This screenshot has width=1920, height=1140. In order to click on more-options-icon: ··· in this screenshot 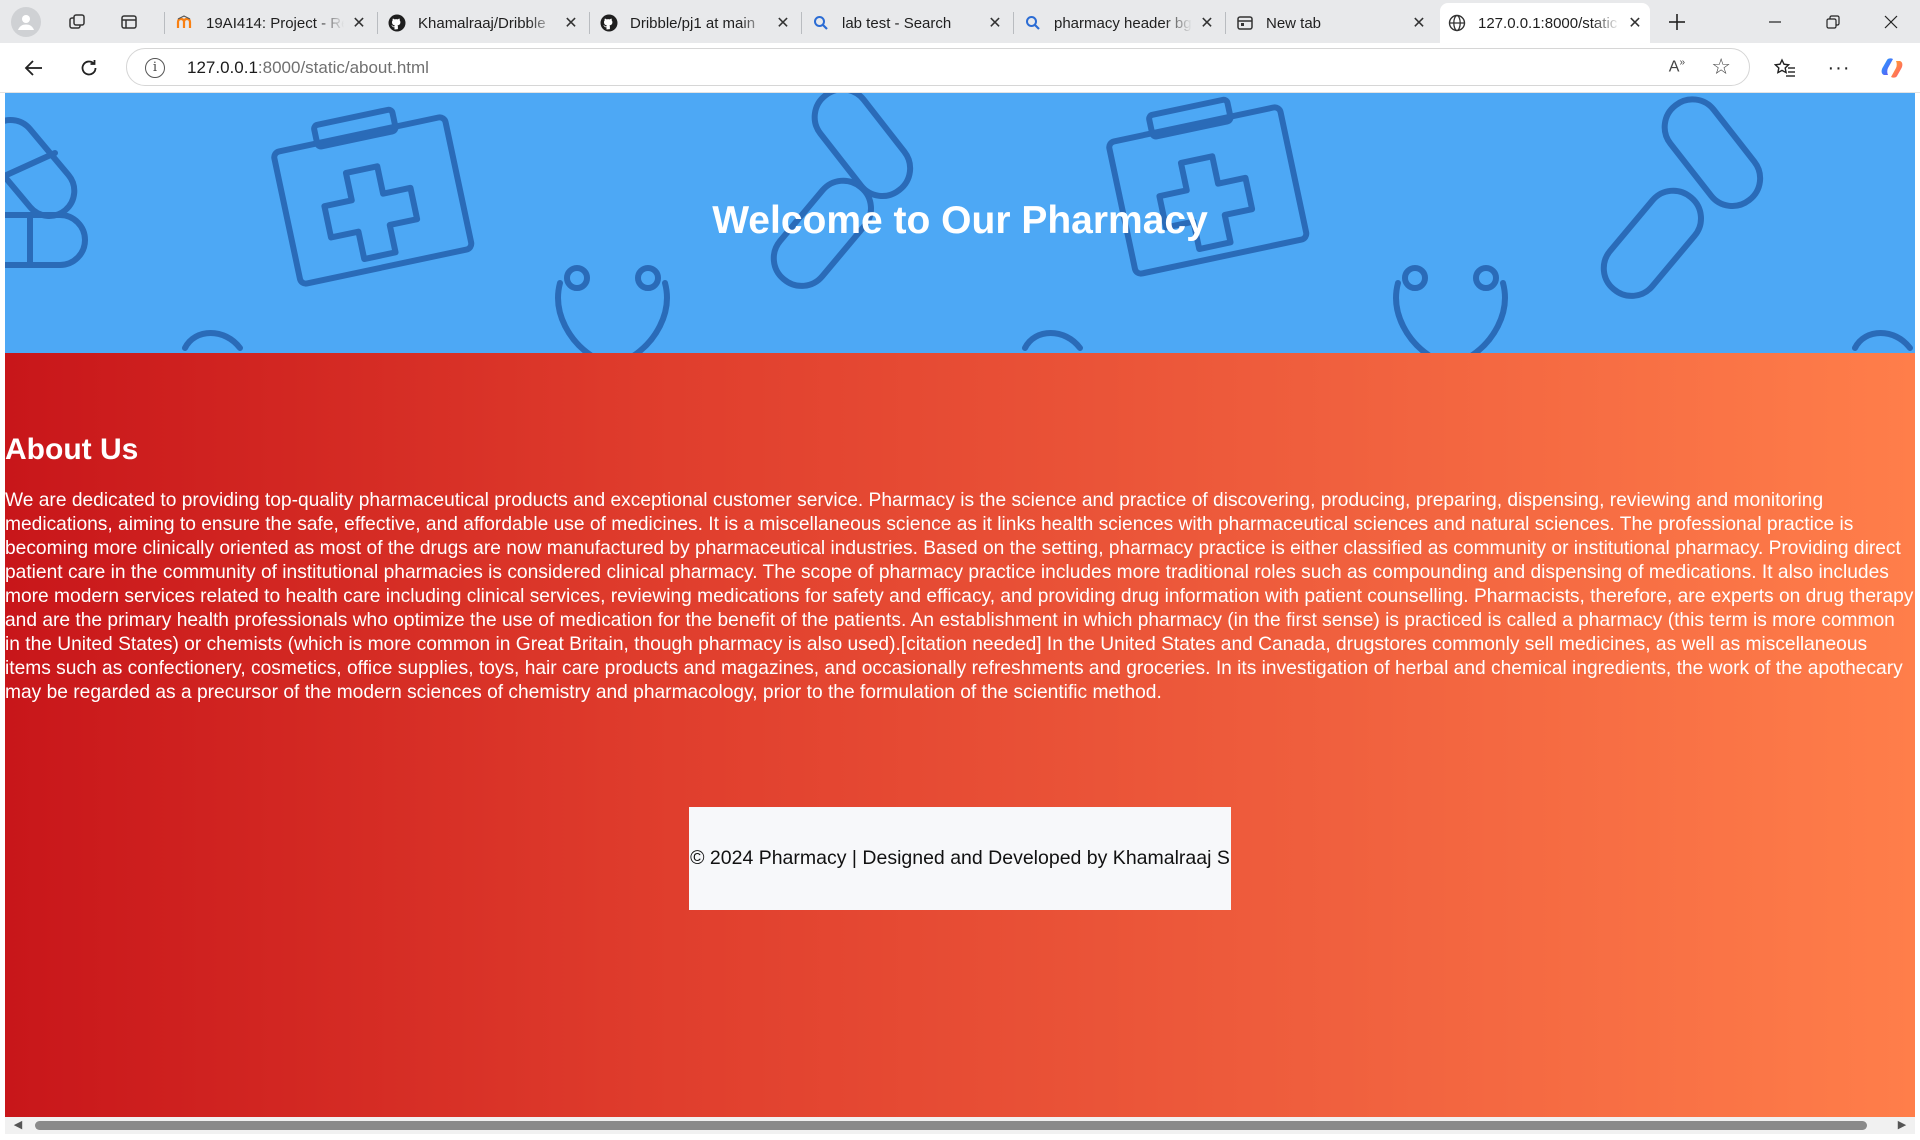, I will do `click(1839, 68)`.